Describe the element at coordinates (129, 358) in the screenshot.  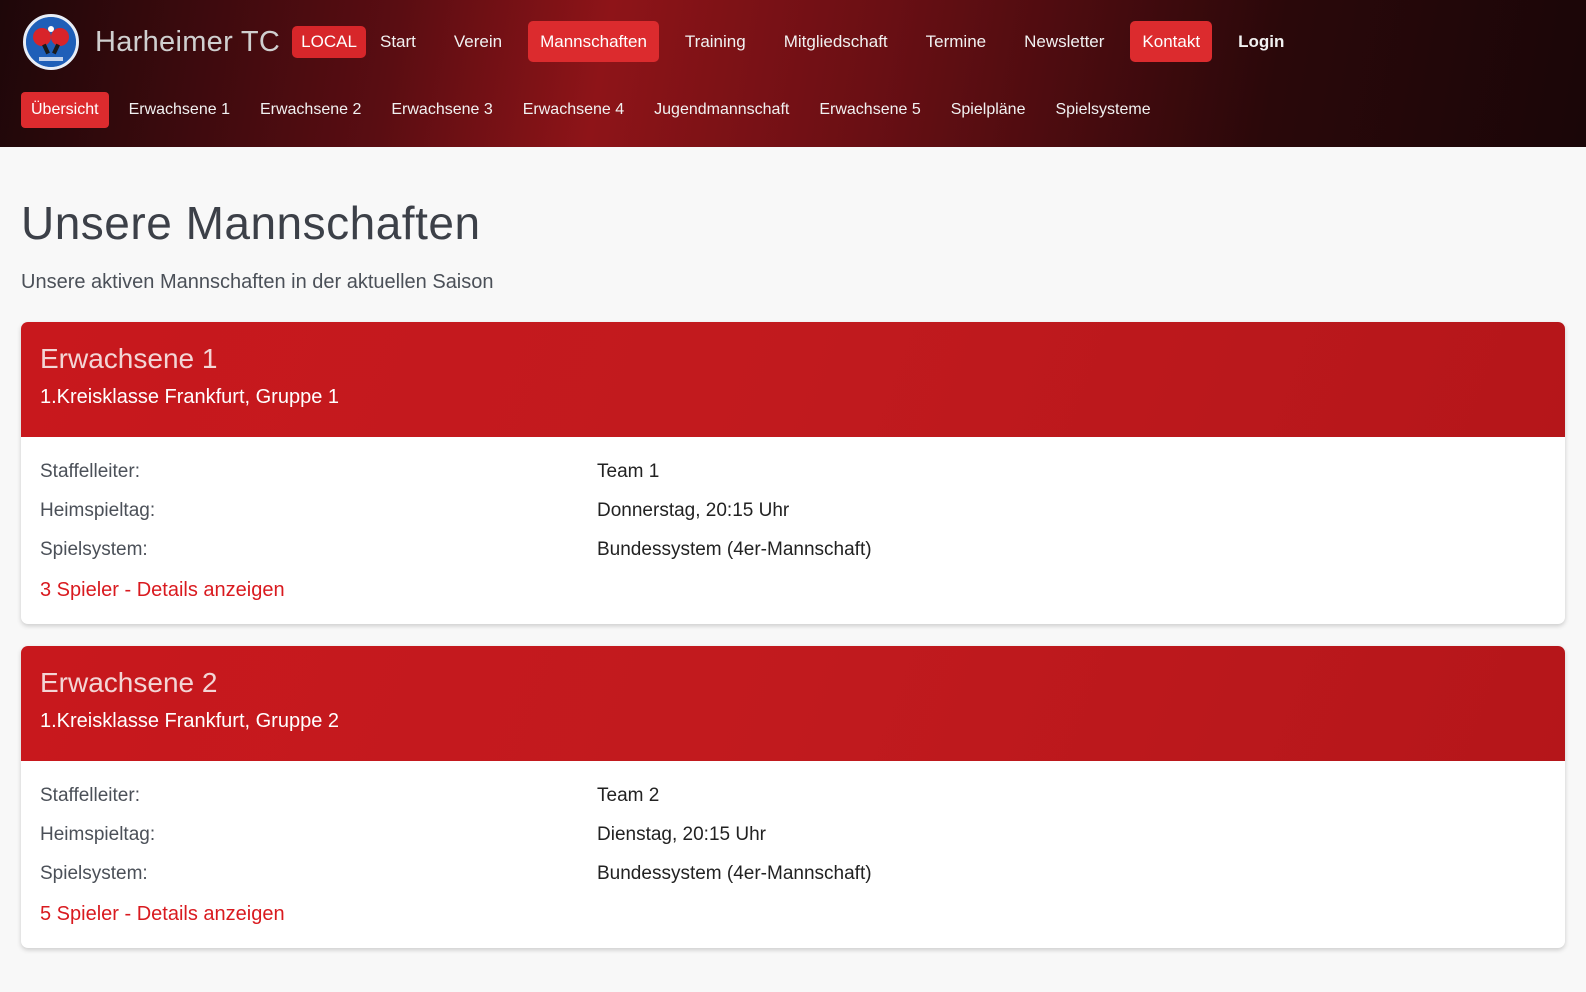
I see `team-name: Erwachsene 1` at that location.